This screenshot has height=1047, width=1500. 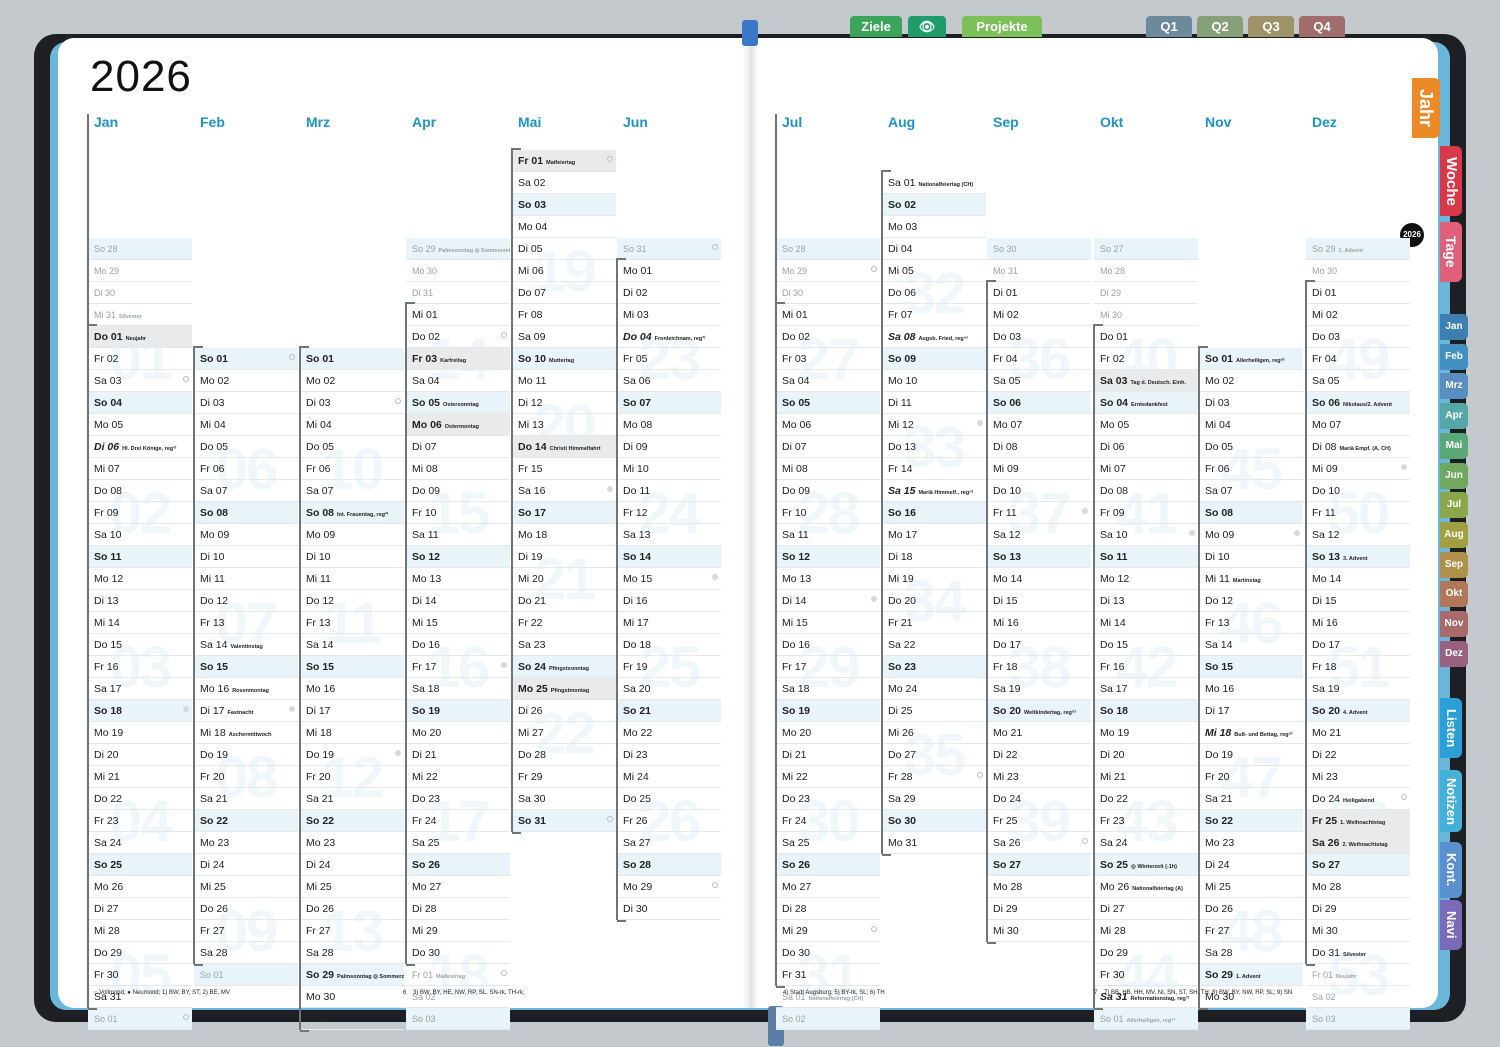 What do you see at coordinates (669, 271) in the screenshot?
I see `day-cell: Mo 01` at bounding box center [669, 271].